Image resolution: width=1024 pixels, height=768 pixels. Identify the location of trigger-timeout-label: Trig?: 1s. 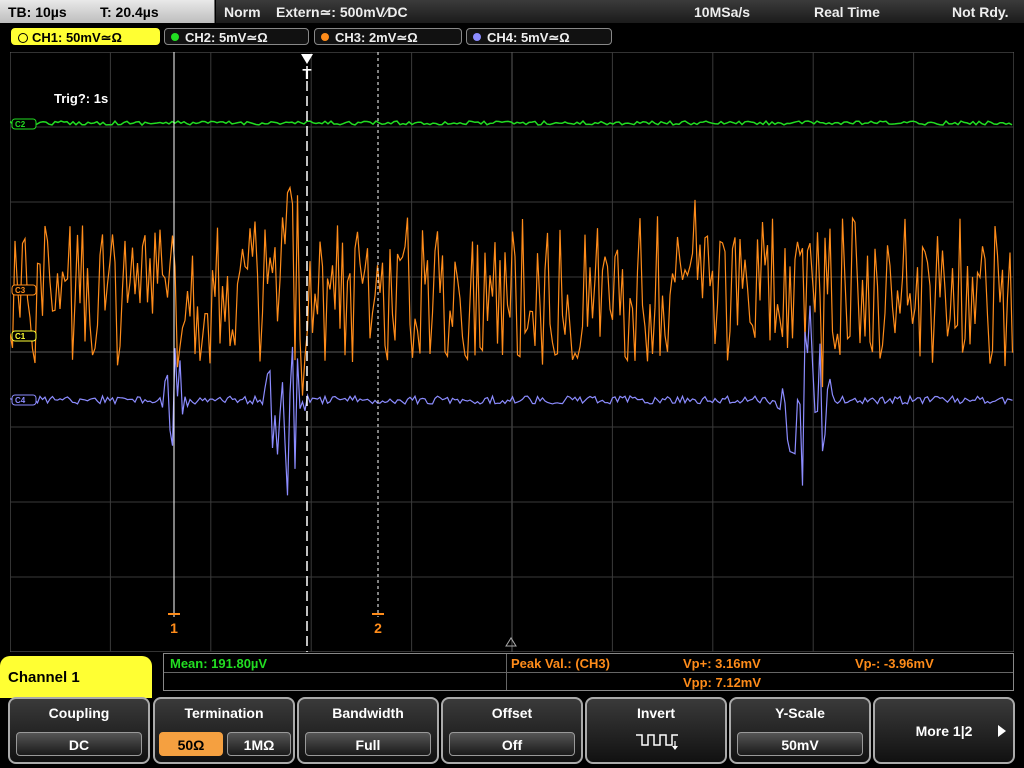
(81, 98).